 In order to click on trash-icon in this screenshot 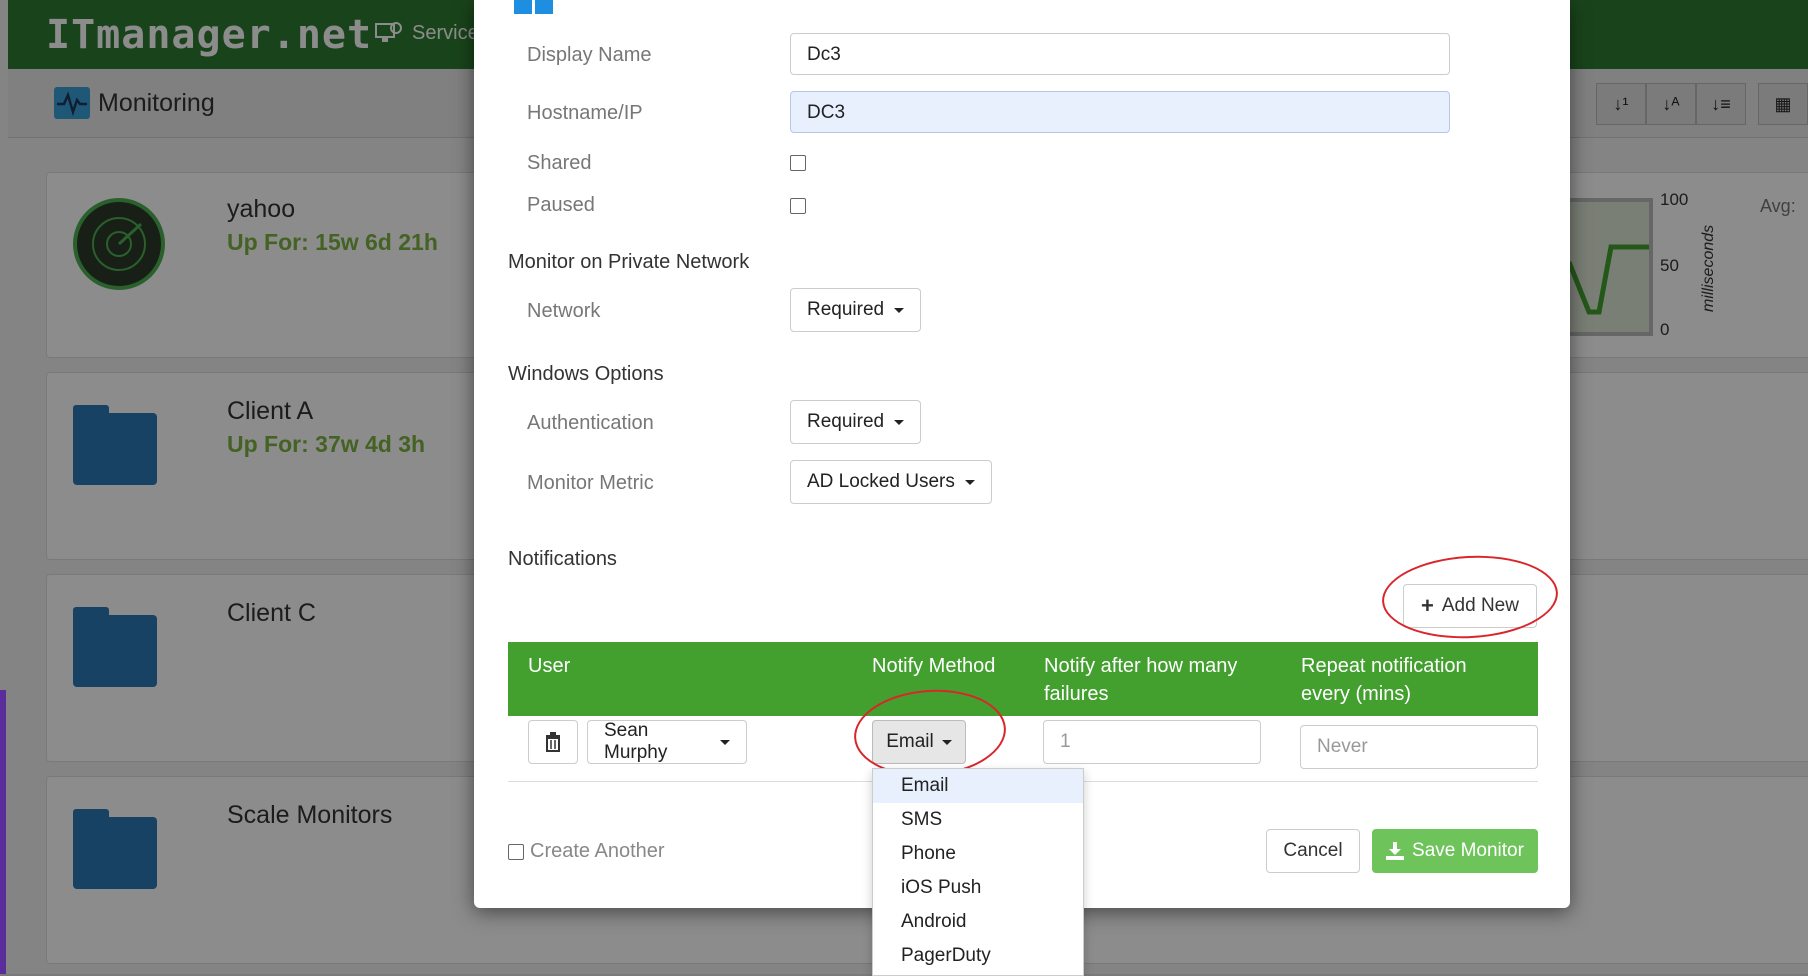, I will do `click(553, 742)`.